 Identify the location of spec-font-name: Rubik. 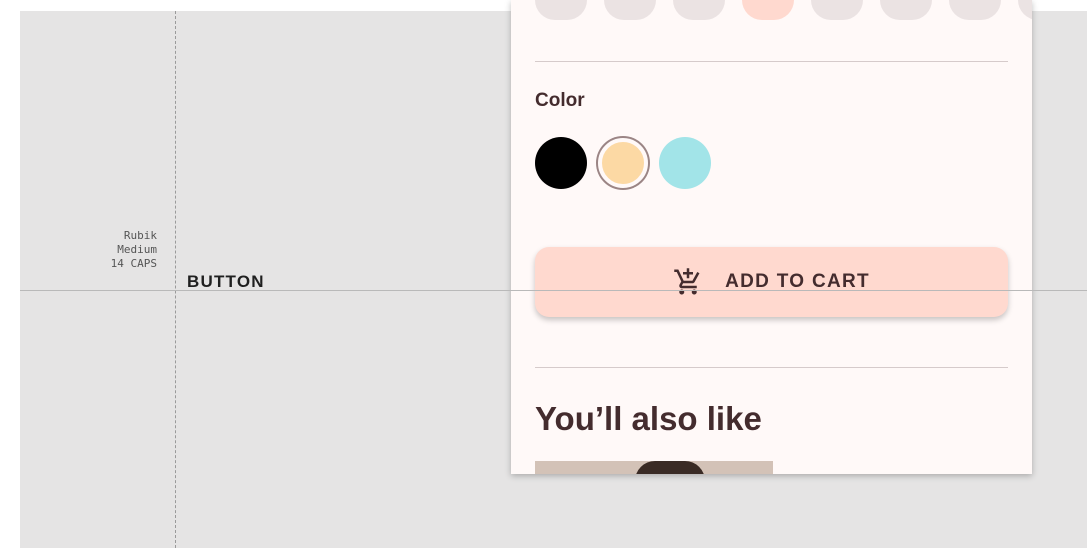
(140, 235).